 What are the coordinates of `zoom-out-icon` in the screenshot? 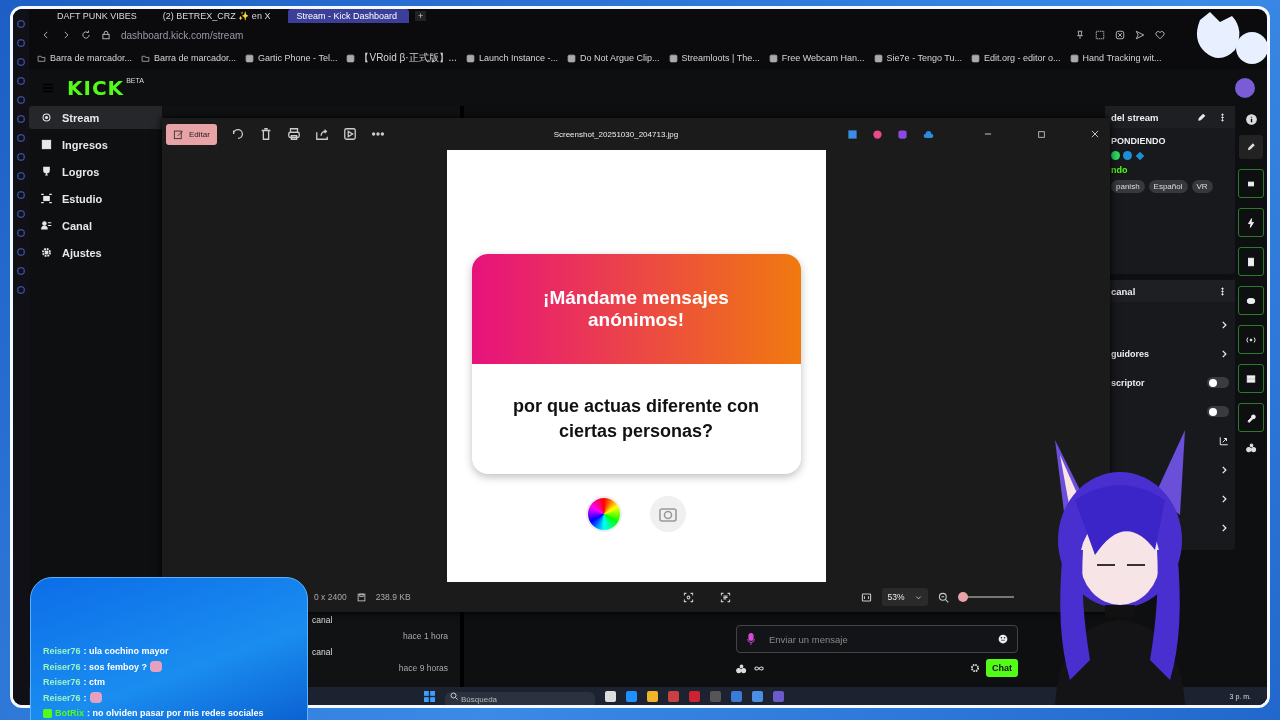 It's located at (943, 597).